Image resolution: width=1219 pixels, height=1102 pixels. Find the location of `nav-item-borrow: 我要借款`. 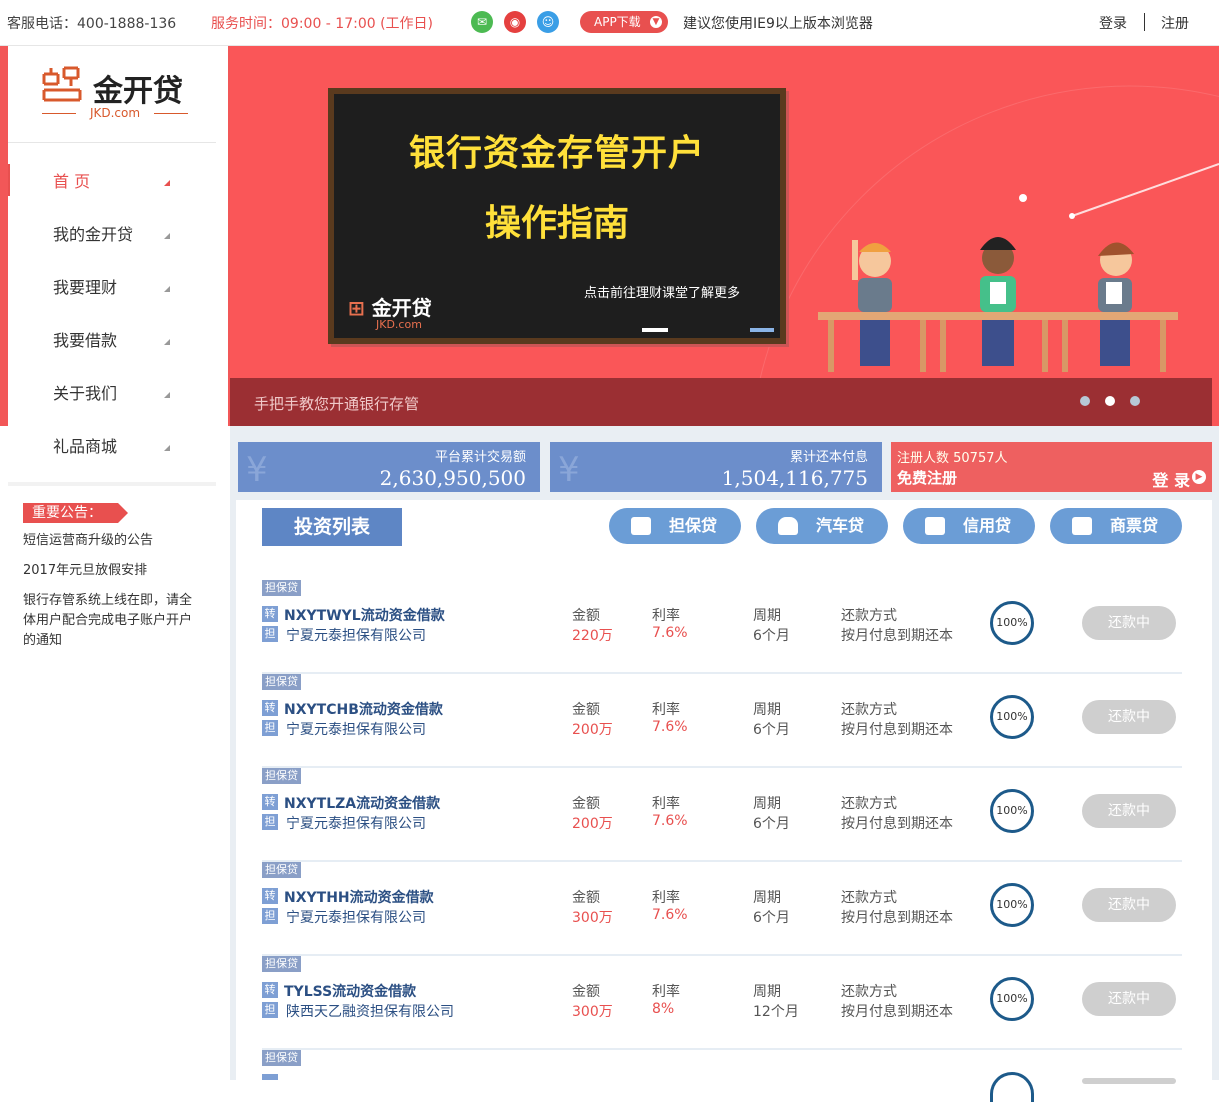

nav-item-borrow: 我要借款 is located at coordinates (112, 339).